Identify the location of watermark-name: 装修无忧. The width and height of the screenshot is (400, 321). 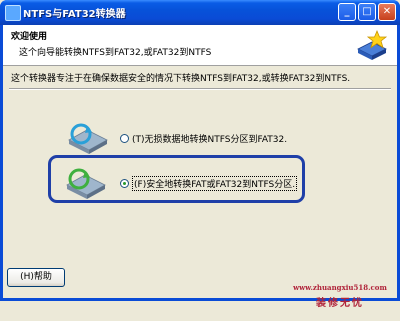
(340, 303).